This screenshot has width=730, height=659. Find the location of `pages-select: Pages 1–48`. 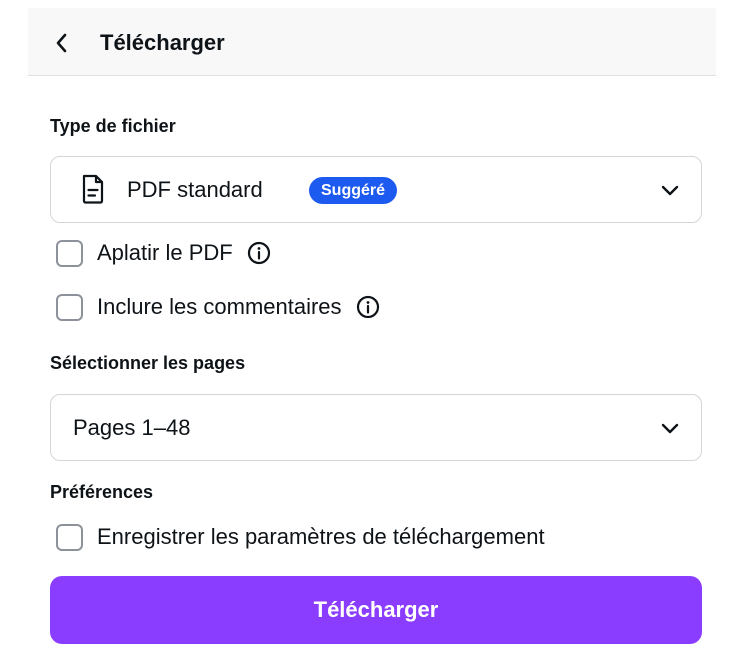

pages-select: Pages 1–48 is located at coordinates (376, 427).